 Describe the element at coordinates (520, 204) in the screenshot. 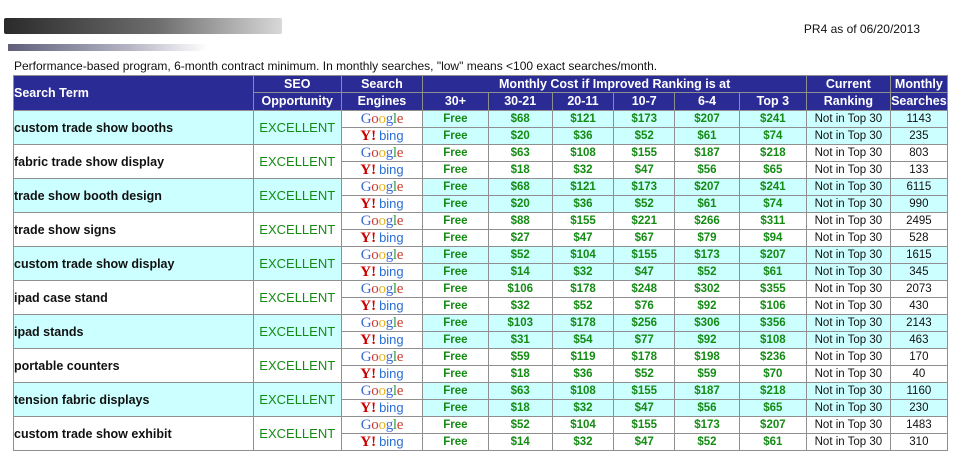

I see `monthly-cost: $20` at that location.